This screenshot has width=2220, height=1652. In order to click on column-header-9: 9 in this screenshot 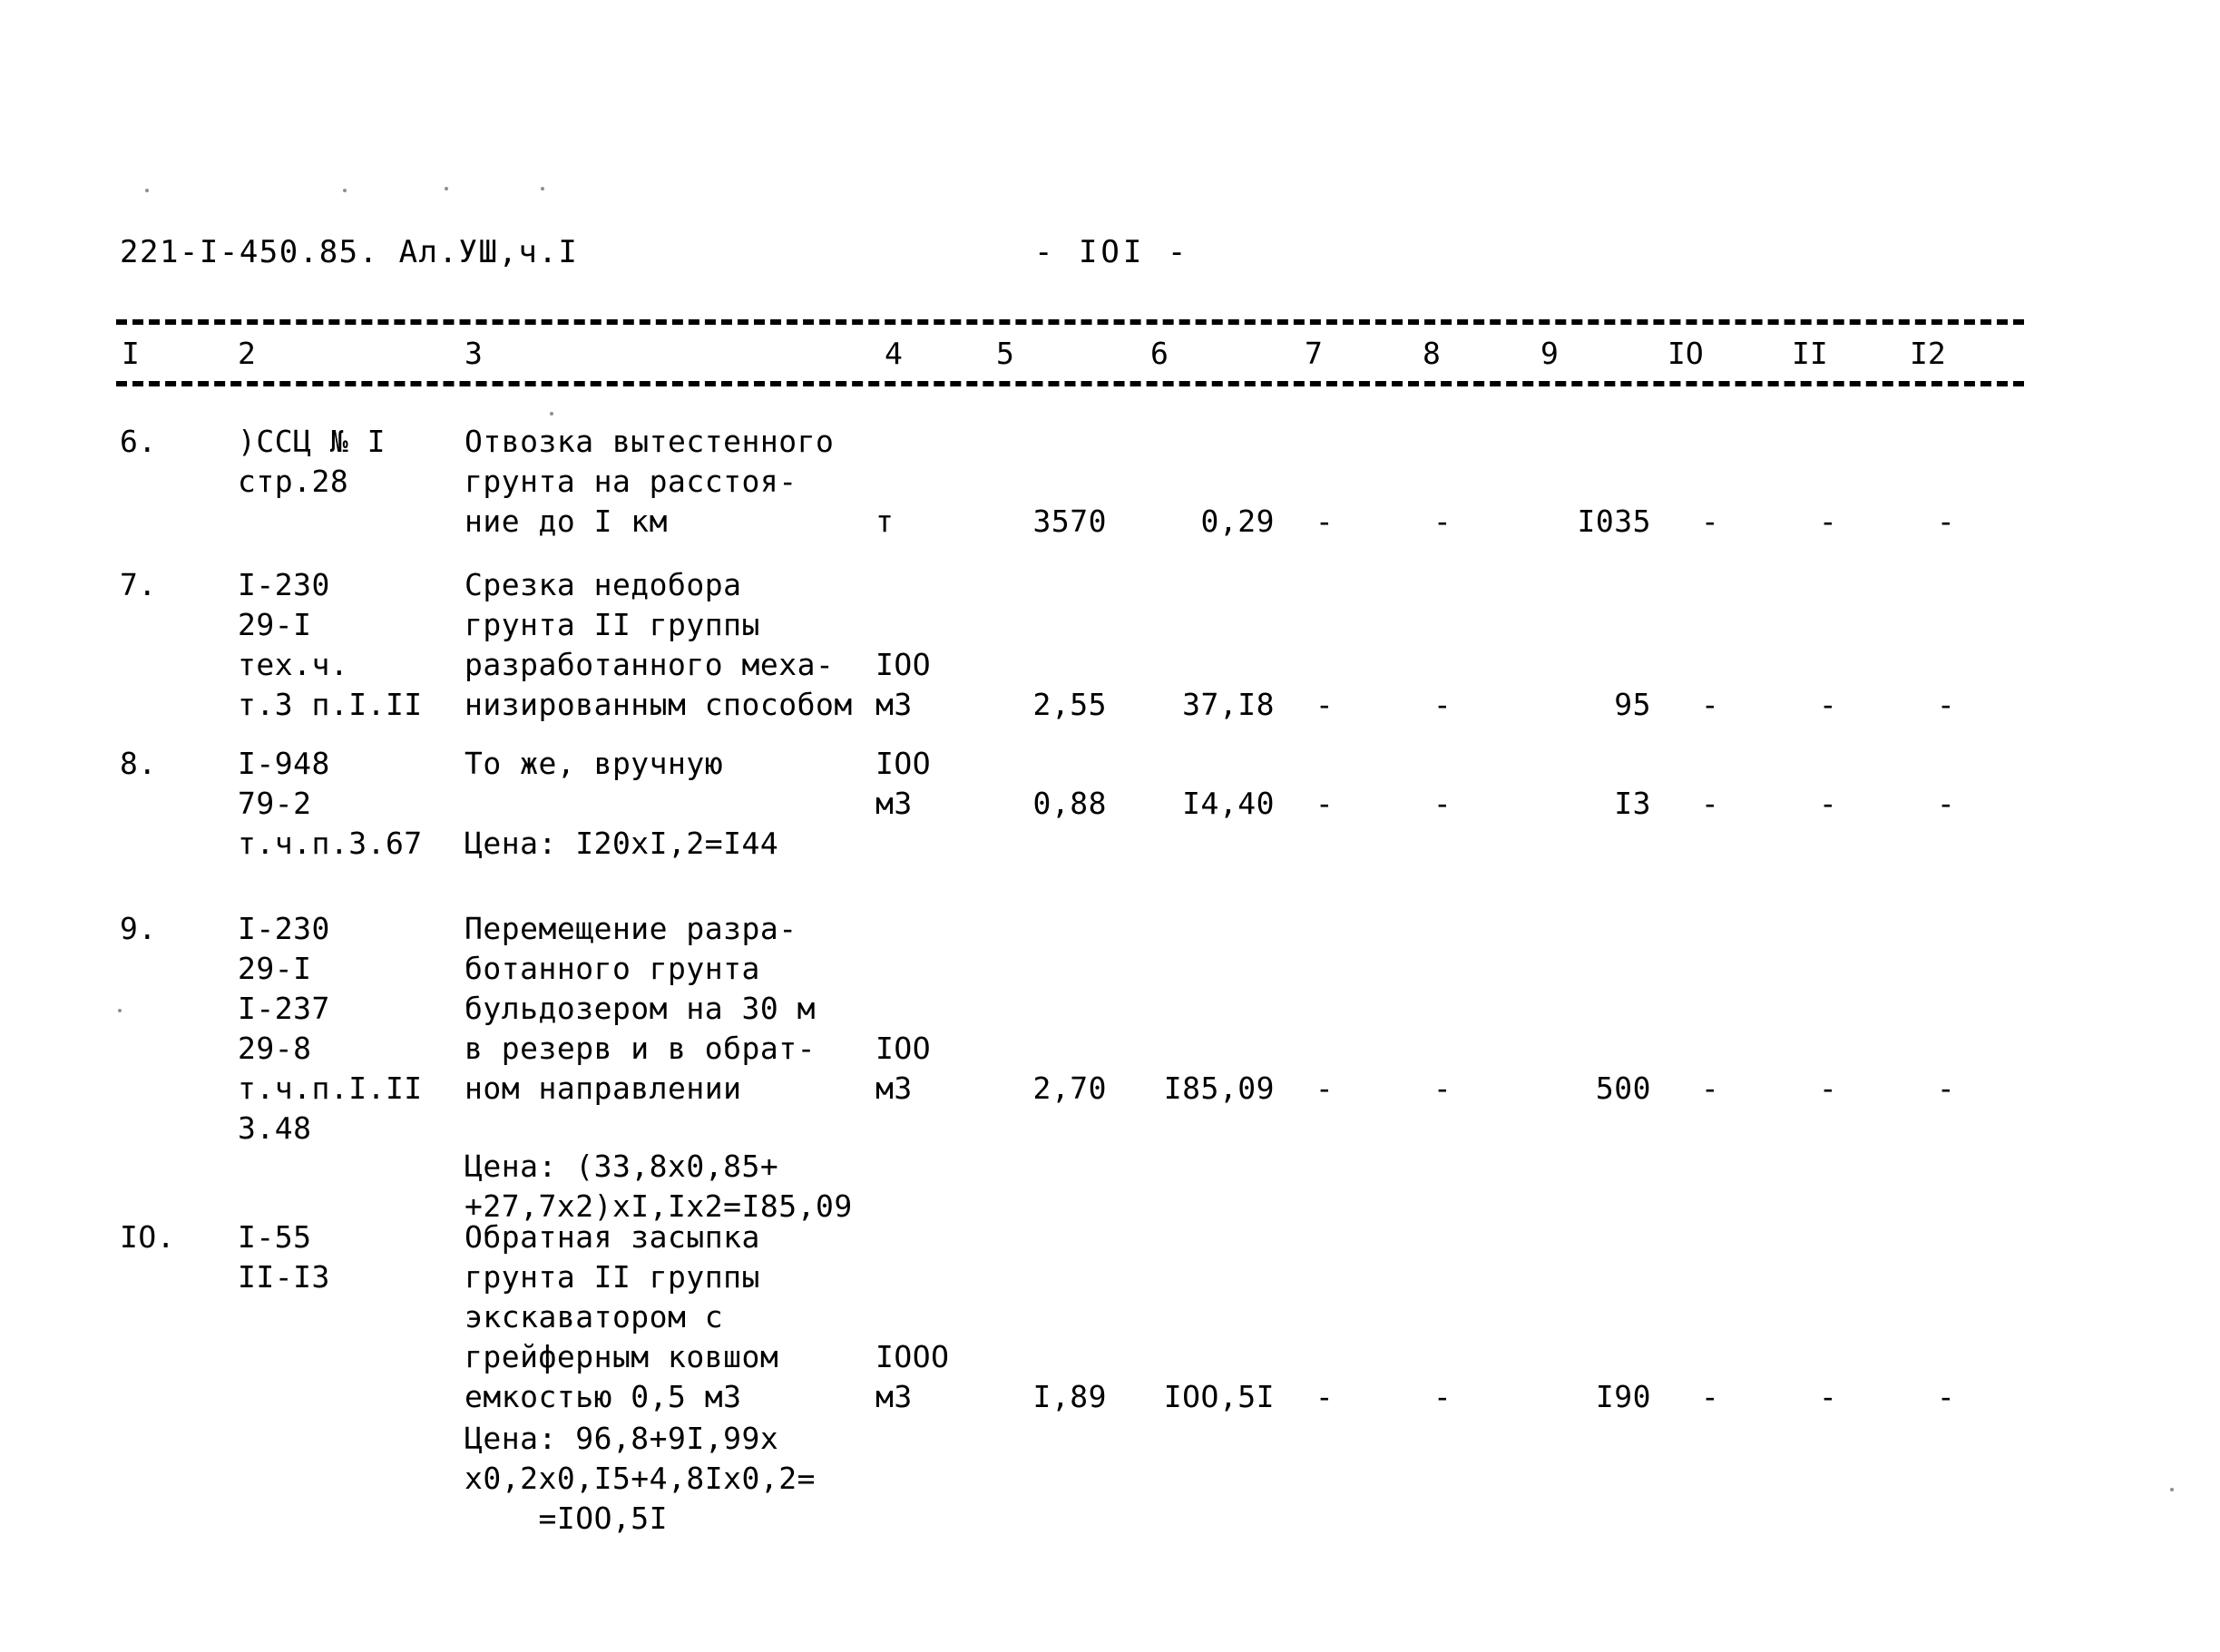, I will do `click(1549, 353)`.